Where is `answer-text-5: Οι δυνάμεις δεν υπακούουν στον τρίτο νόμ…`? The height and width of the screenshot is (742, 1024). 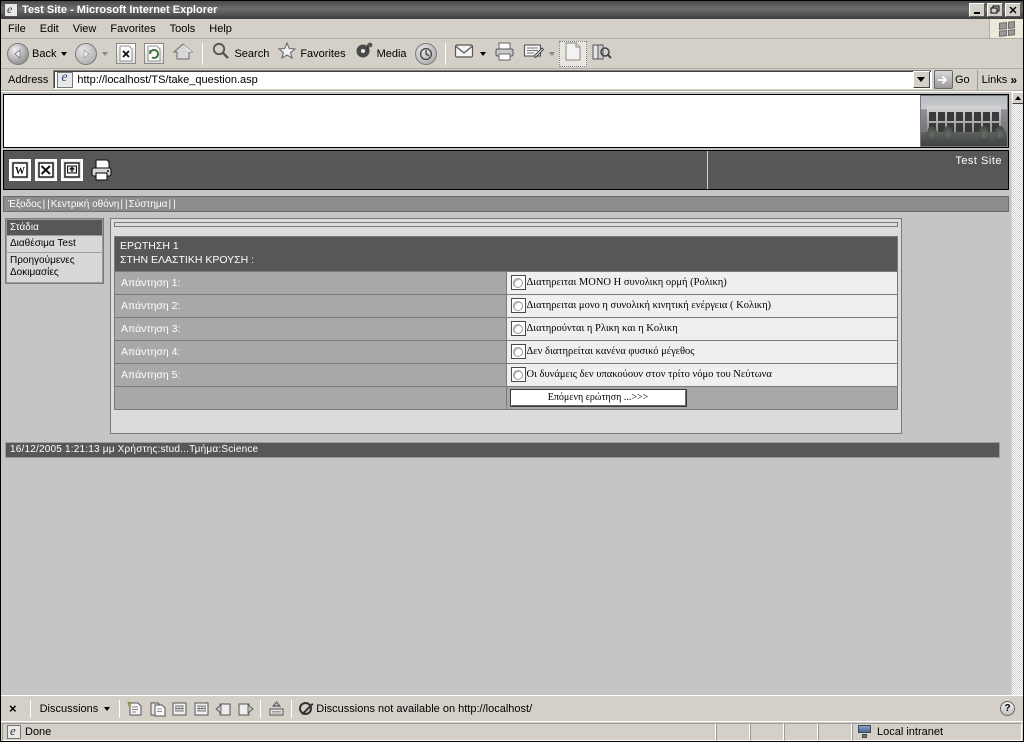 answer-text-5: Οι δυνάμεις δεν υπακούουν στον τρίτο νόμ… is located at coordinates (649, 375).